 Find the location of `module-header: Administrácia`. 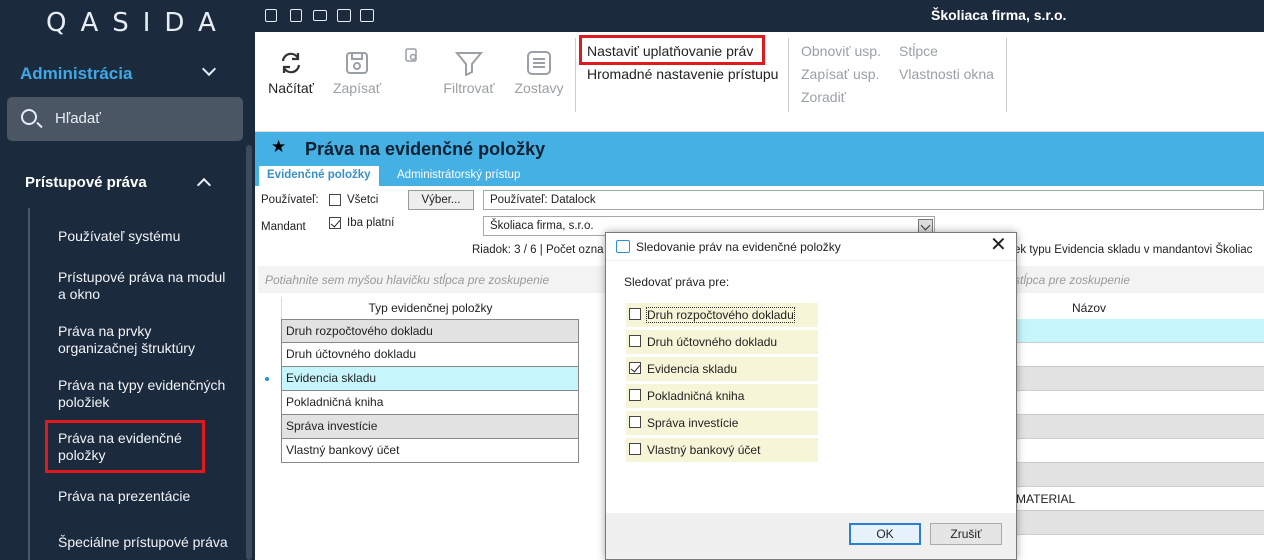

module-header: Administrácia is located at coordinates (120, 72).